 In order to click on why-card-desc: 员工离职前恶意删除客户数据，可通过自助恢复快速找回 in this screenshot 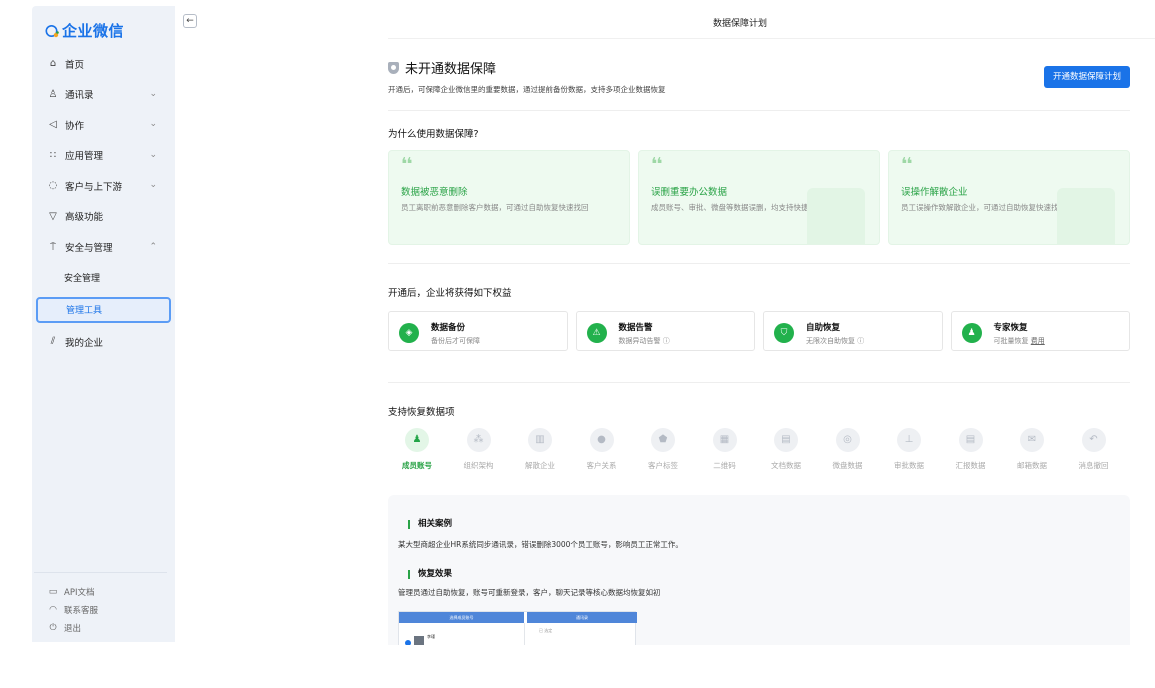, I will do `click(495, 207)`.